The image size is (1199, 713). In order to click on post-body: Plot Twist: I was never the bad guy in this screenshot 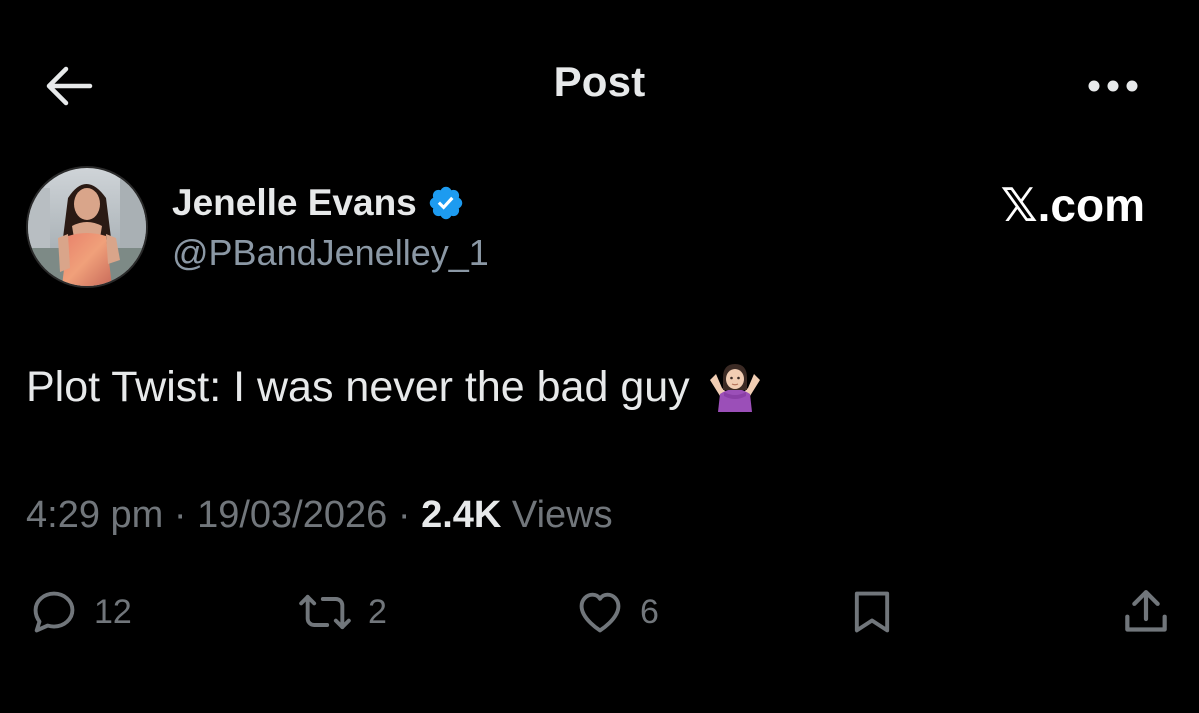, I will do `click(395, 387)`.